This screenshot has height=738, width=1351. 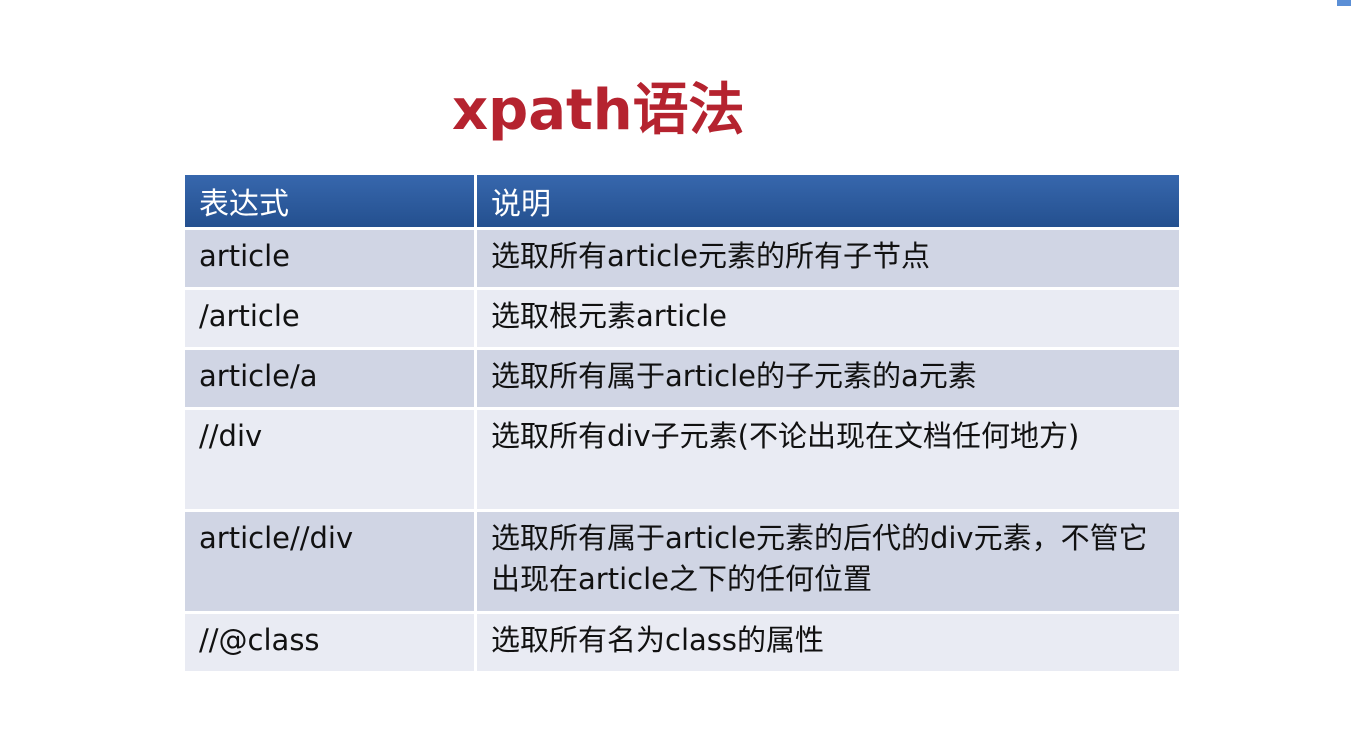 What do you see at coordinates (329, 318) in the screenshot?
I see `expression-cell: /article` at bounding box center [329, 318].